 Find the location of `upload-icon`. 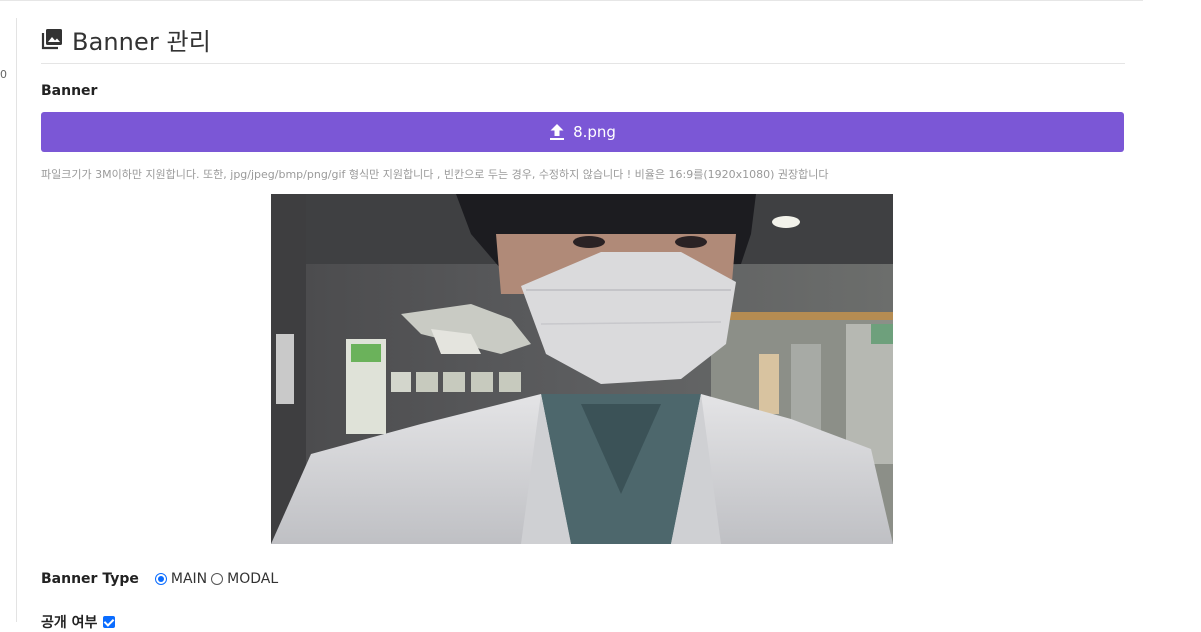

upload-icon is located at coordinates (557, 132).